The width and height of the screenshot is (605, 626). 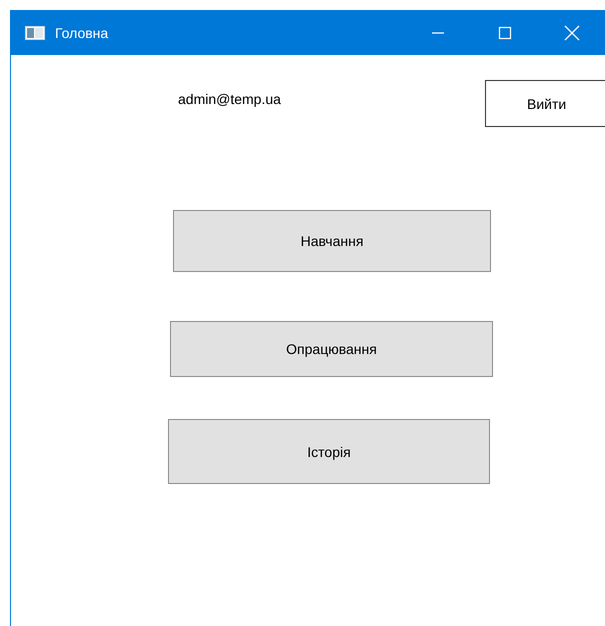 What do you see at coordinates (35, 33) in the screenshot?
I see `window-icon` at bounding box center [35, 33].